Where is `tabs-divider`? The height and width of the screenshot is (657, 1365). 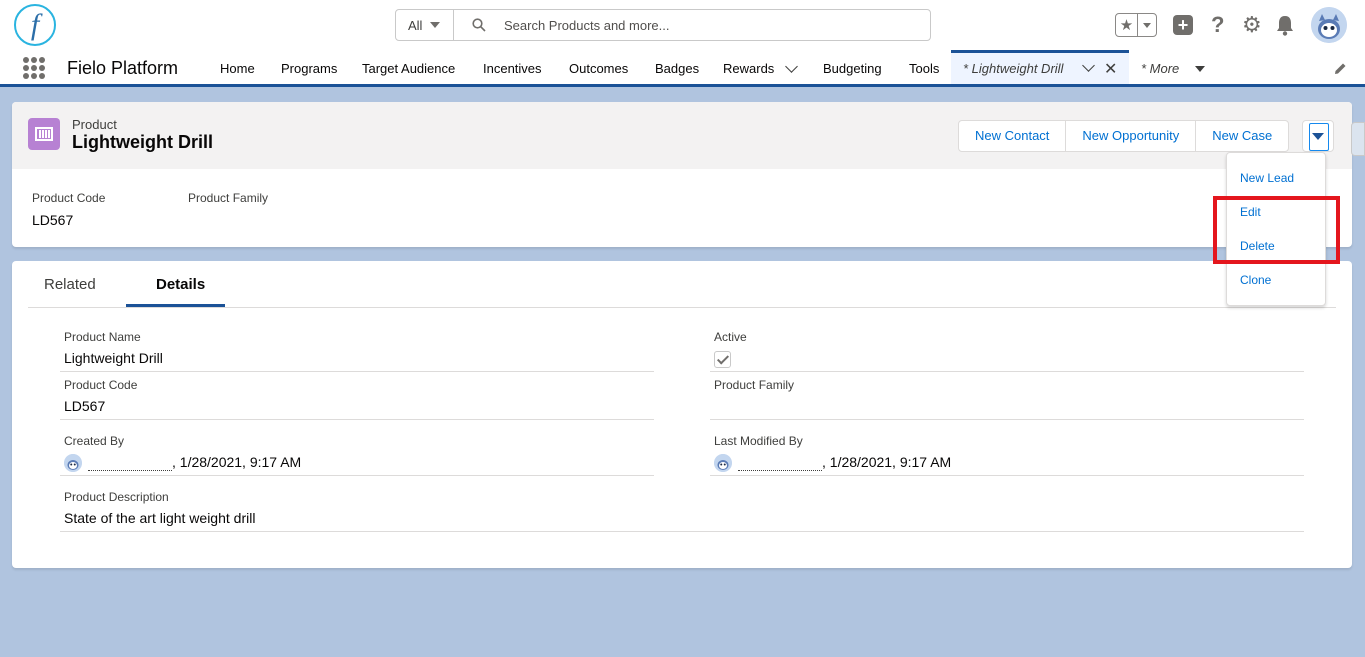
tabs-divider is located at coordinates (682, 307).